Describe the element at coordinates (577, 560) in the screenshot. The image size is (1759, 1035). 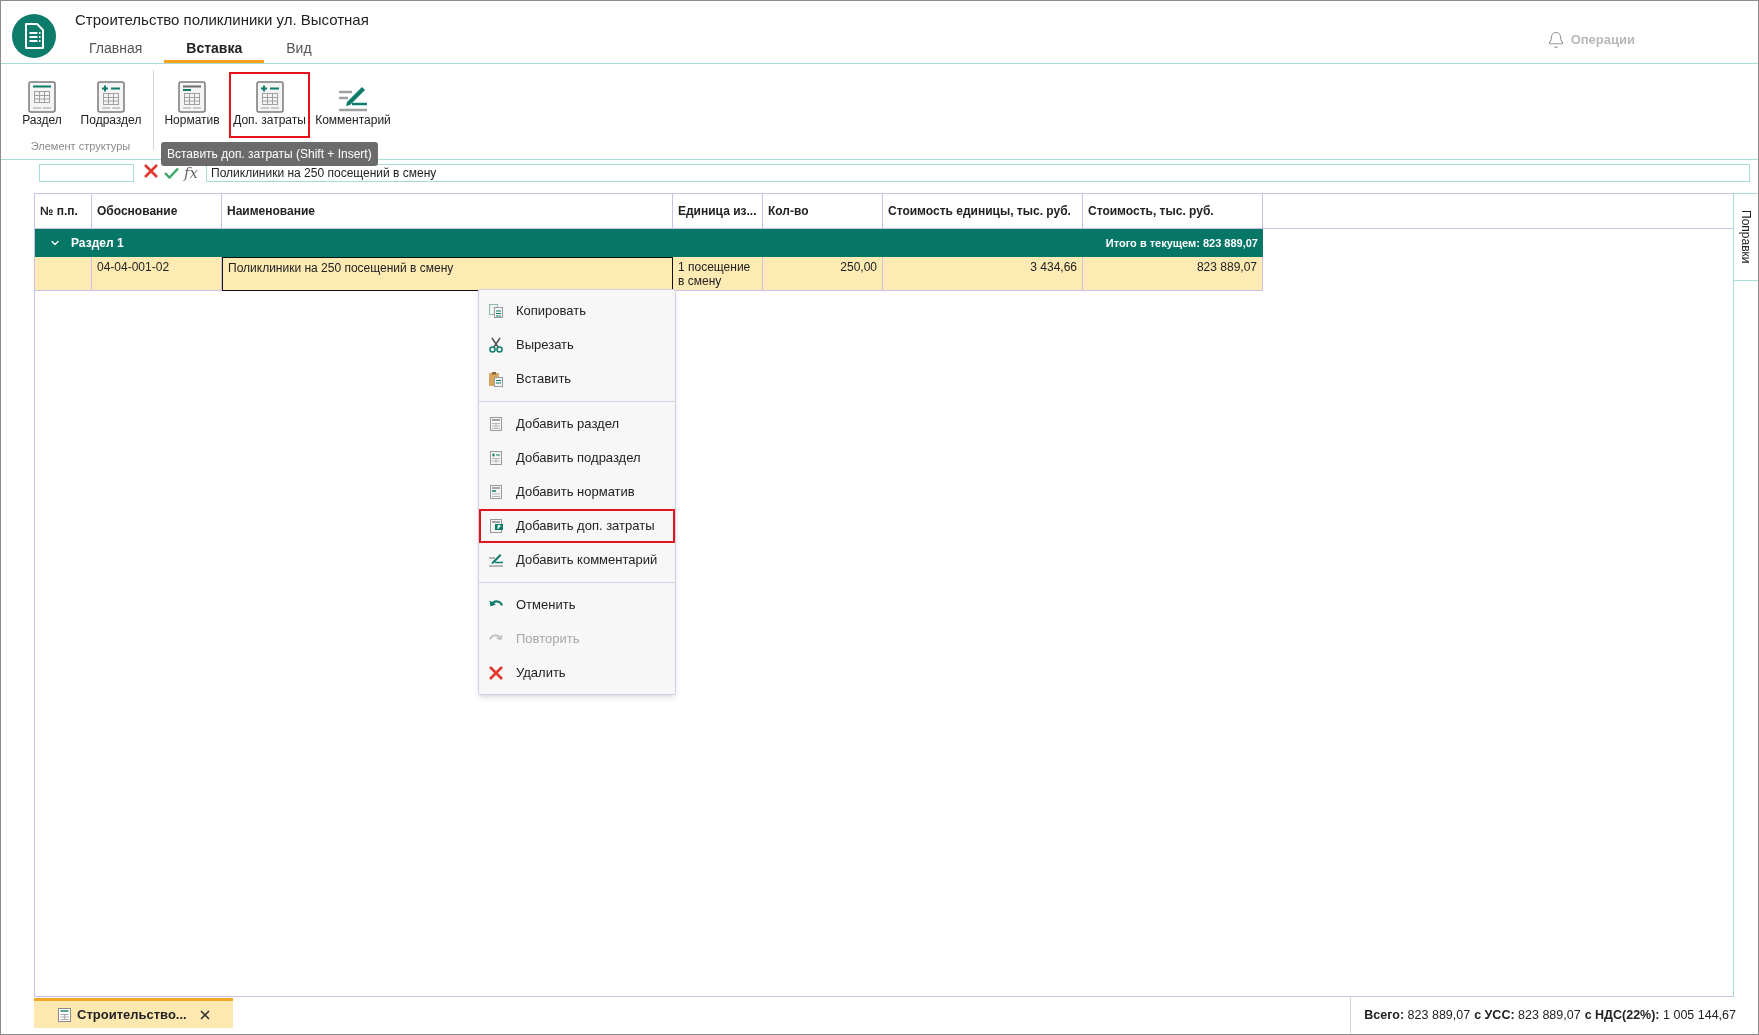
I see `menu-item: Добавить комментарий` at that location.